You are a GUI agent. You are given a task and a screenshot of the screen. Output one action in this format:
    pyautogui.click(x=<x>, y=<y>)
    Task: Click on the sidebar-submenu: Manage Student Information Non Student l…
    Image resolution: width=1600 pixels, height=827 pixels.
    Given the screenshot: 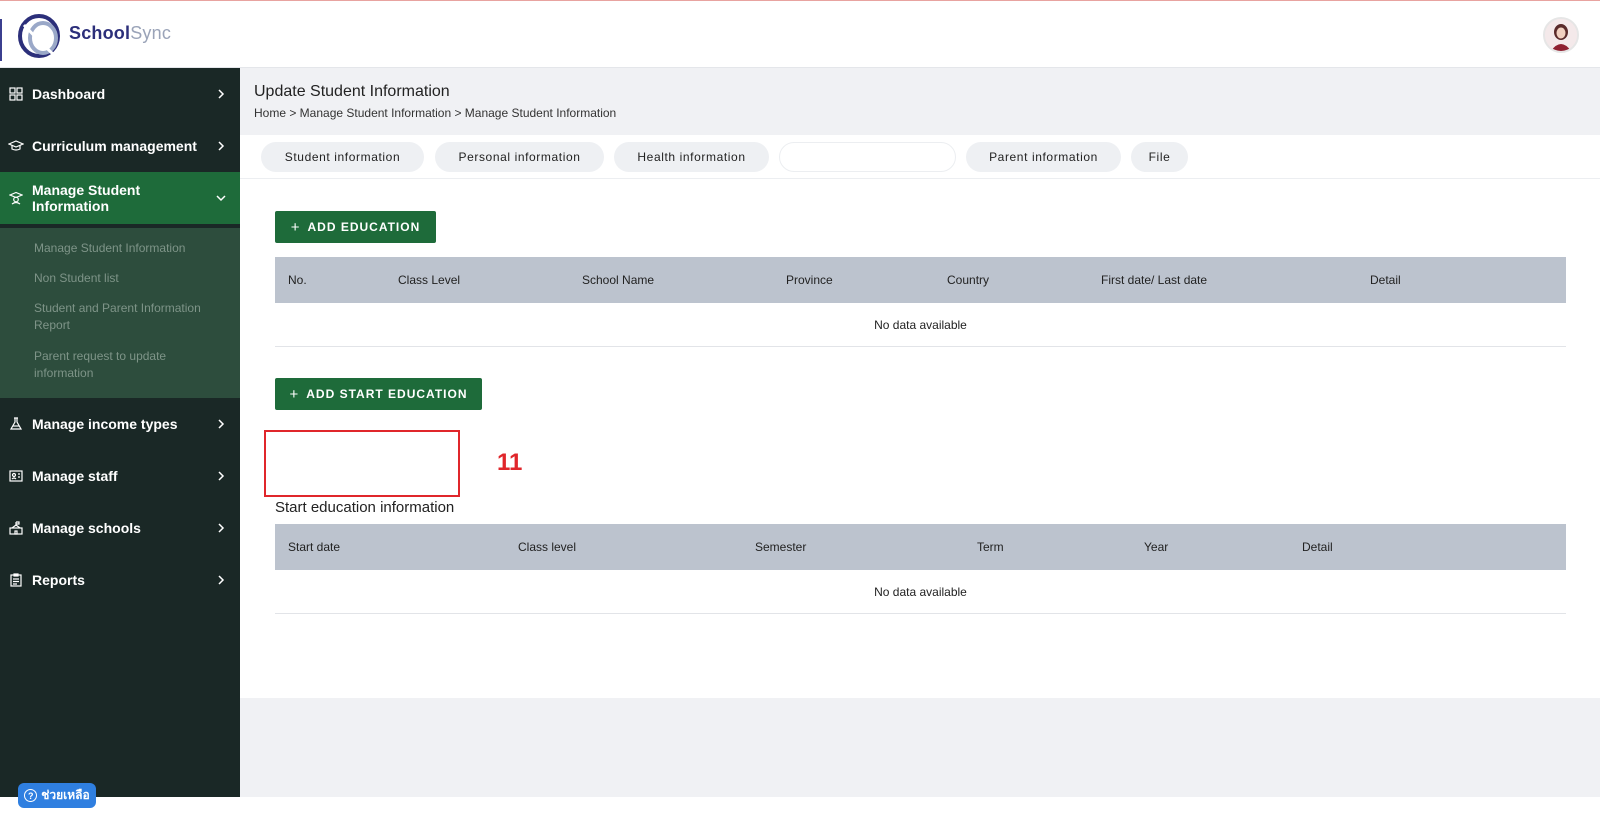 What is the action you would take?
    pyautogui.click(x=120, y=313)
    